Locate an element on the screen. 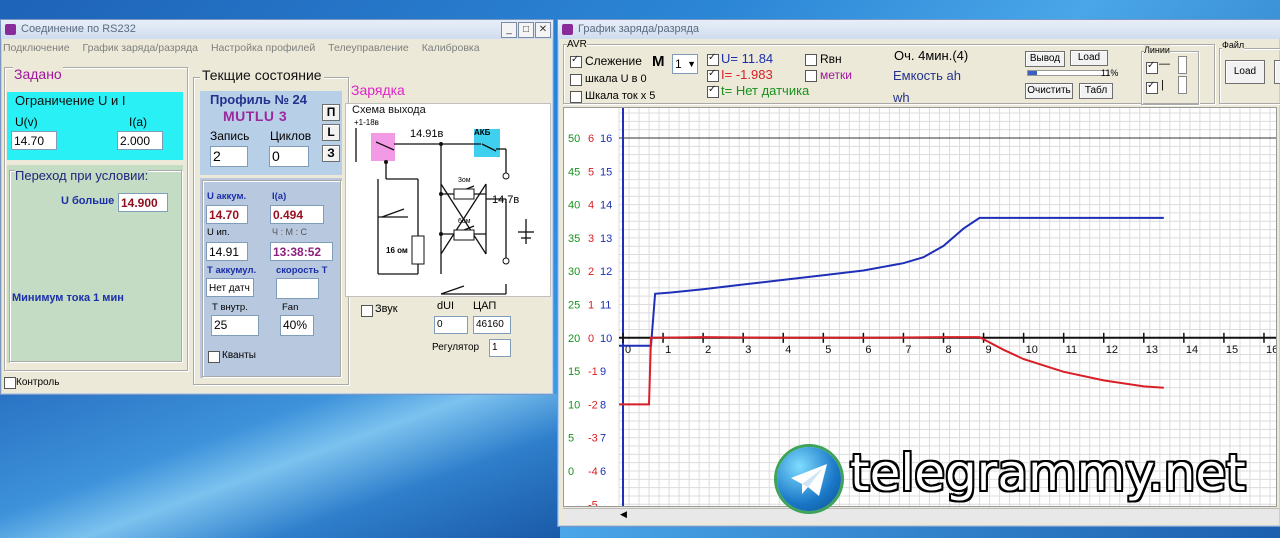  y-label-t: 12 is located at coordinates (606, 272).